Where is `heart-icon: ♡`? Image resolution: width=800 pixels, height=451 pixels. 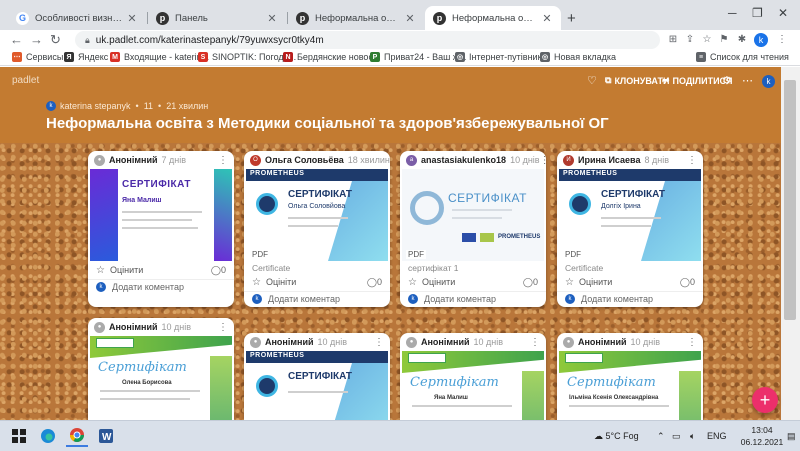
heart-icon: ♡ is located at coordinates (592, 80).